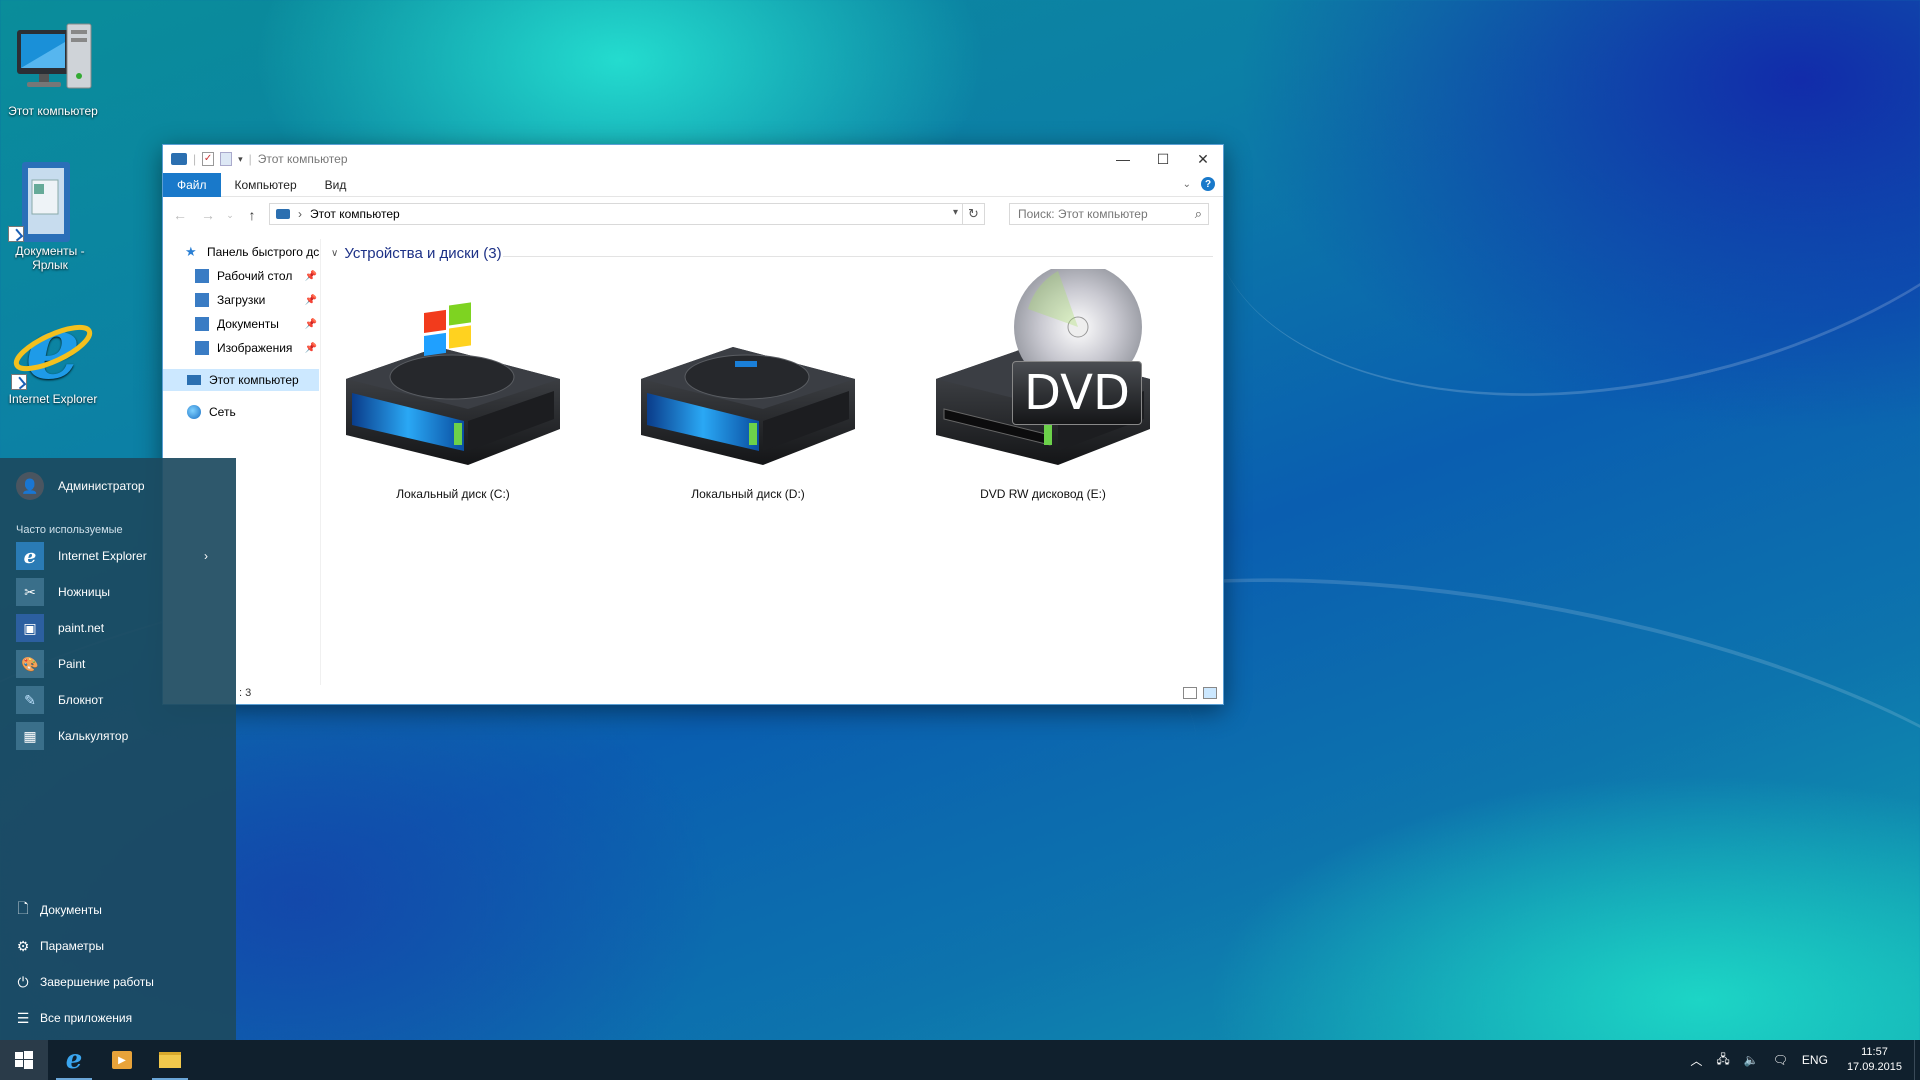  I want to click on nav-label: Изображения, so click(255, 348).